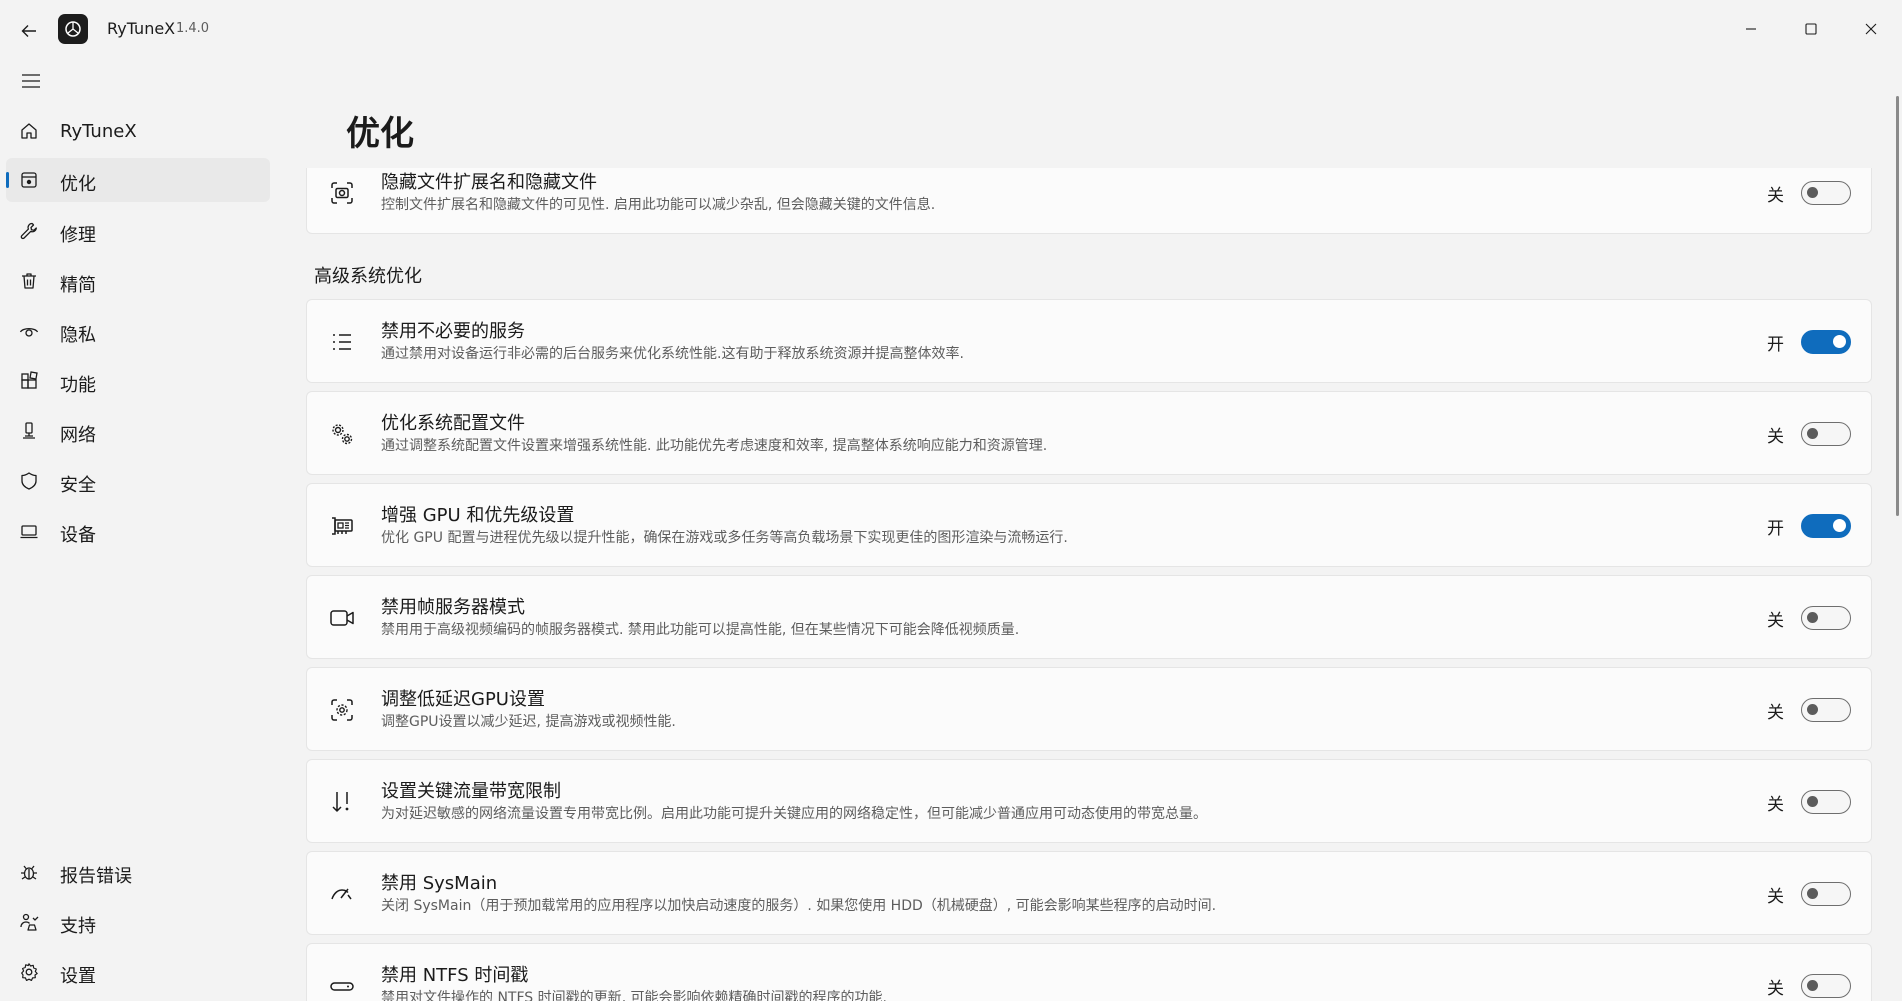 This screenshot has height=1001, width=1902. I want to click on sidebar-item-label: 设备, so click(78, 535).